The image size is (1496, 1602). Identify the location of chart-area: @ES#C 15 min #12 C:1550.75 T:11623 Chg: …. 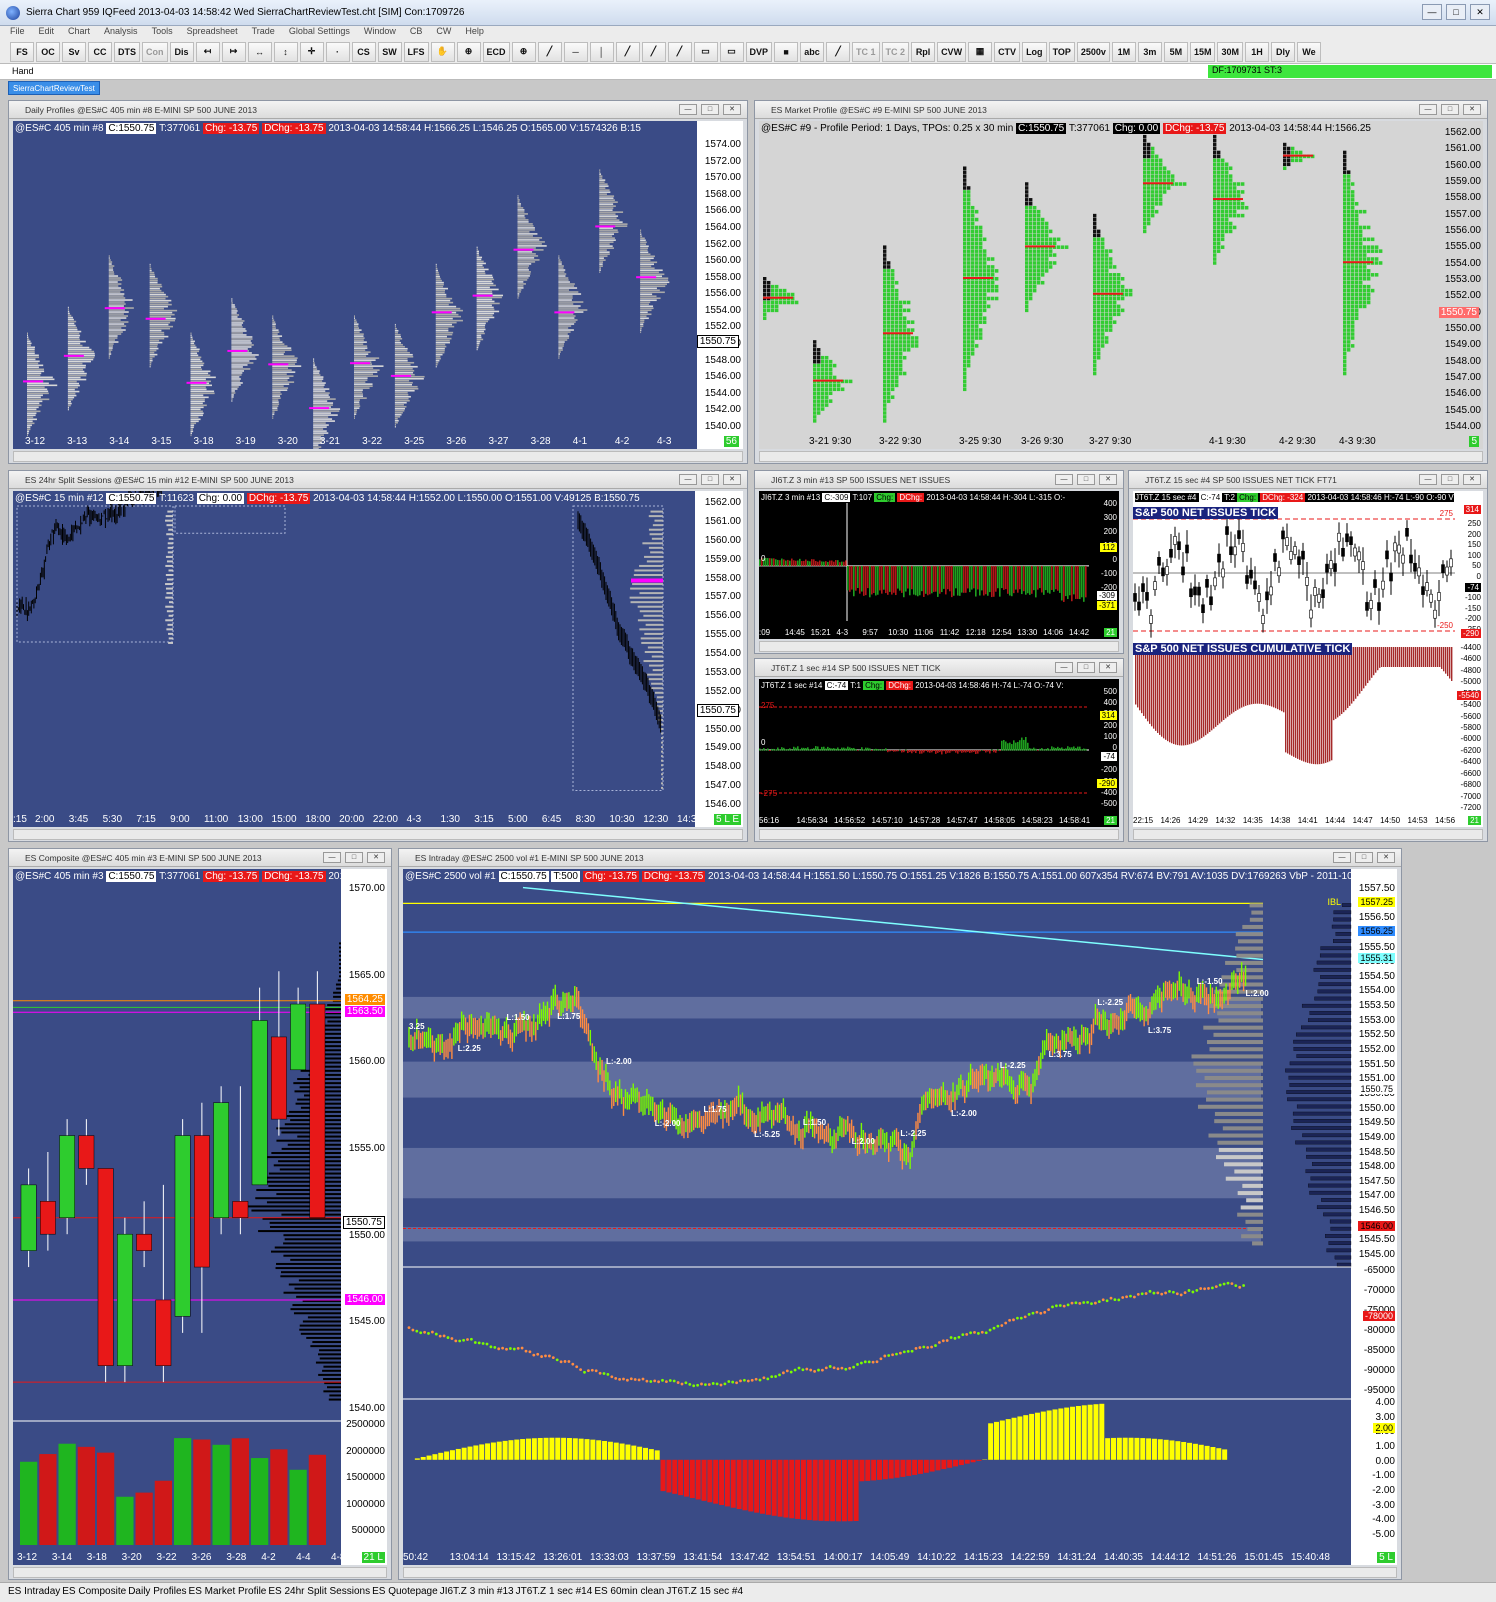
(378, 659).